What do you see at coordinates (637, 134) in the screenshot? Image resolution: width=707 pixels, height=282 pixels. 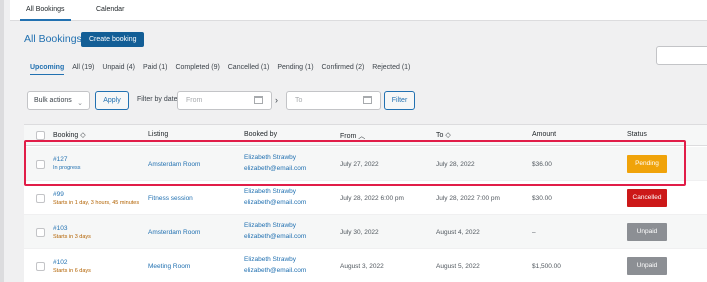 I see `col-status: Status` at bounding box center [637, 134].